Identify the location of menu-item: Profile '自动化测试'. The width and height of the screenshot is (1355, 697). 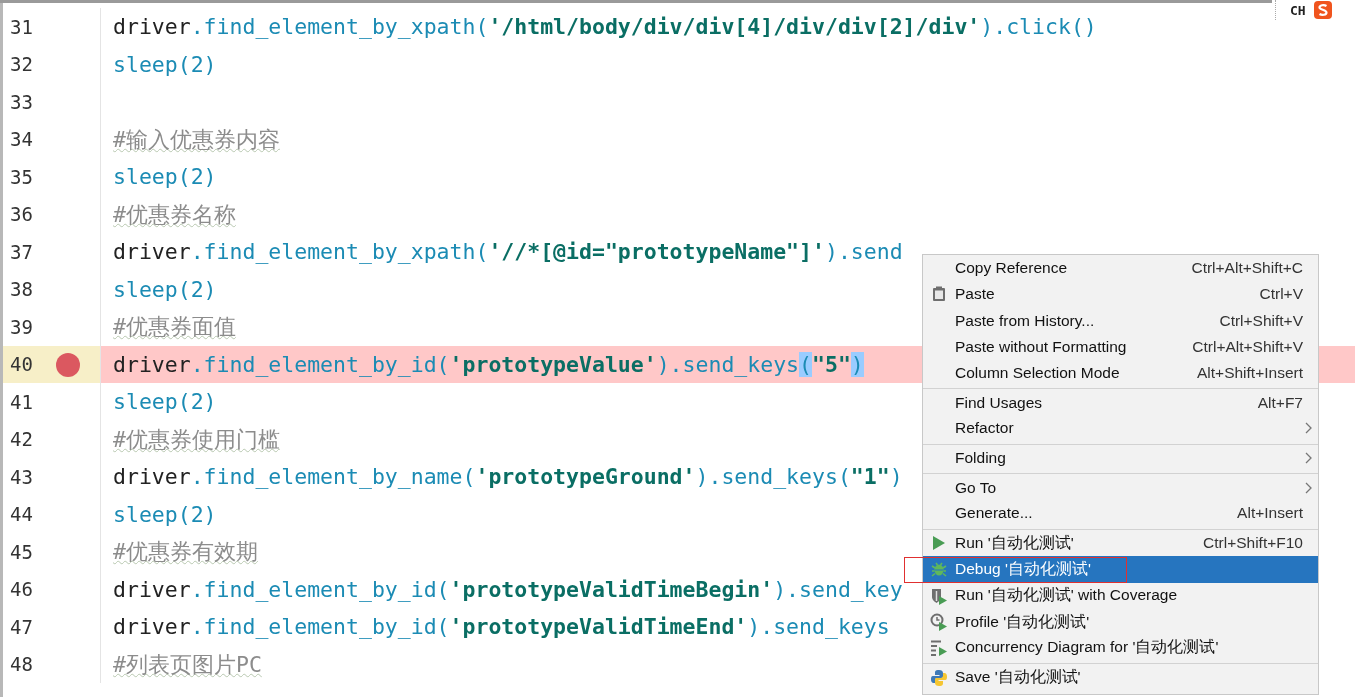
(1120, 622).